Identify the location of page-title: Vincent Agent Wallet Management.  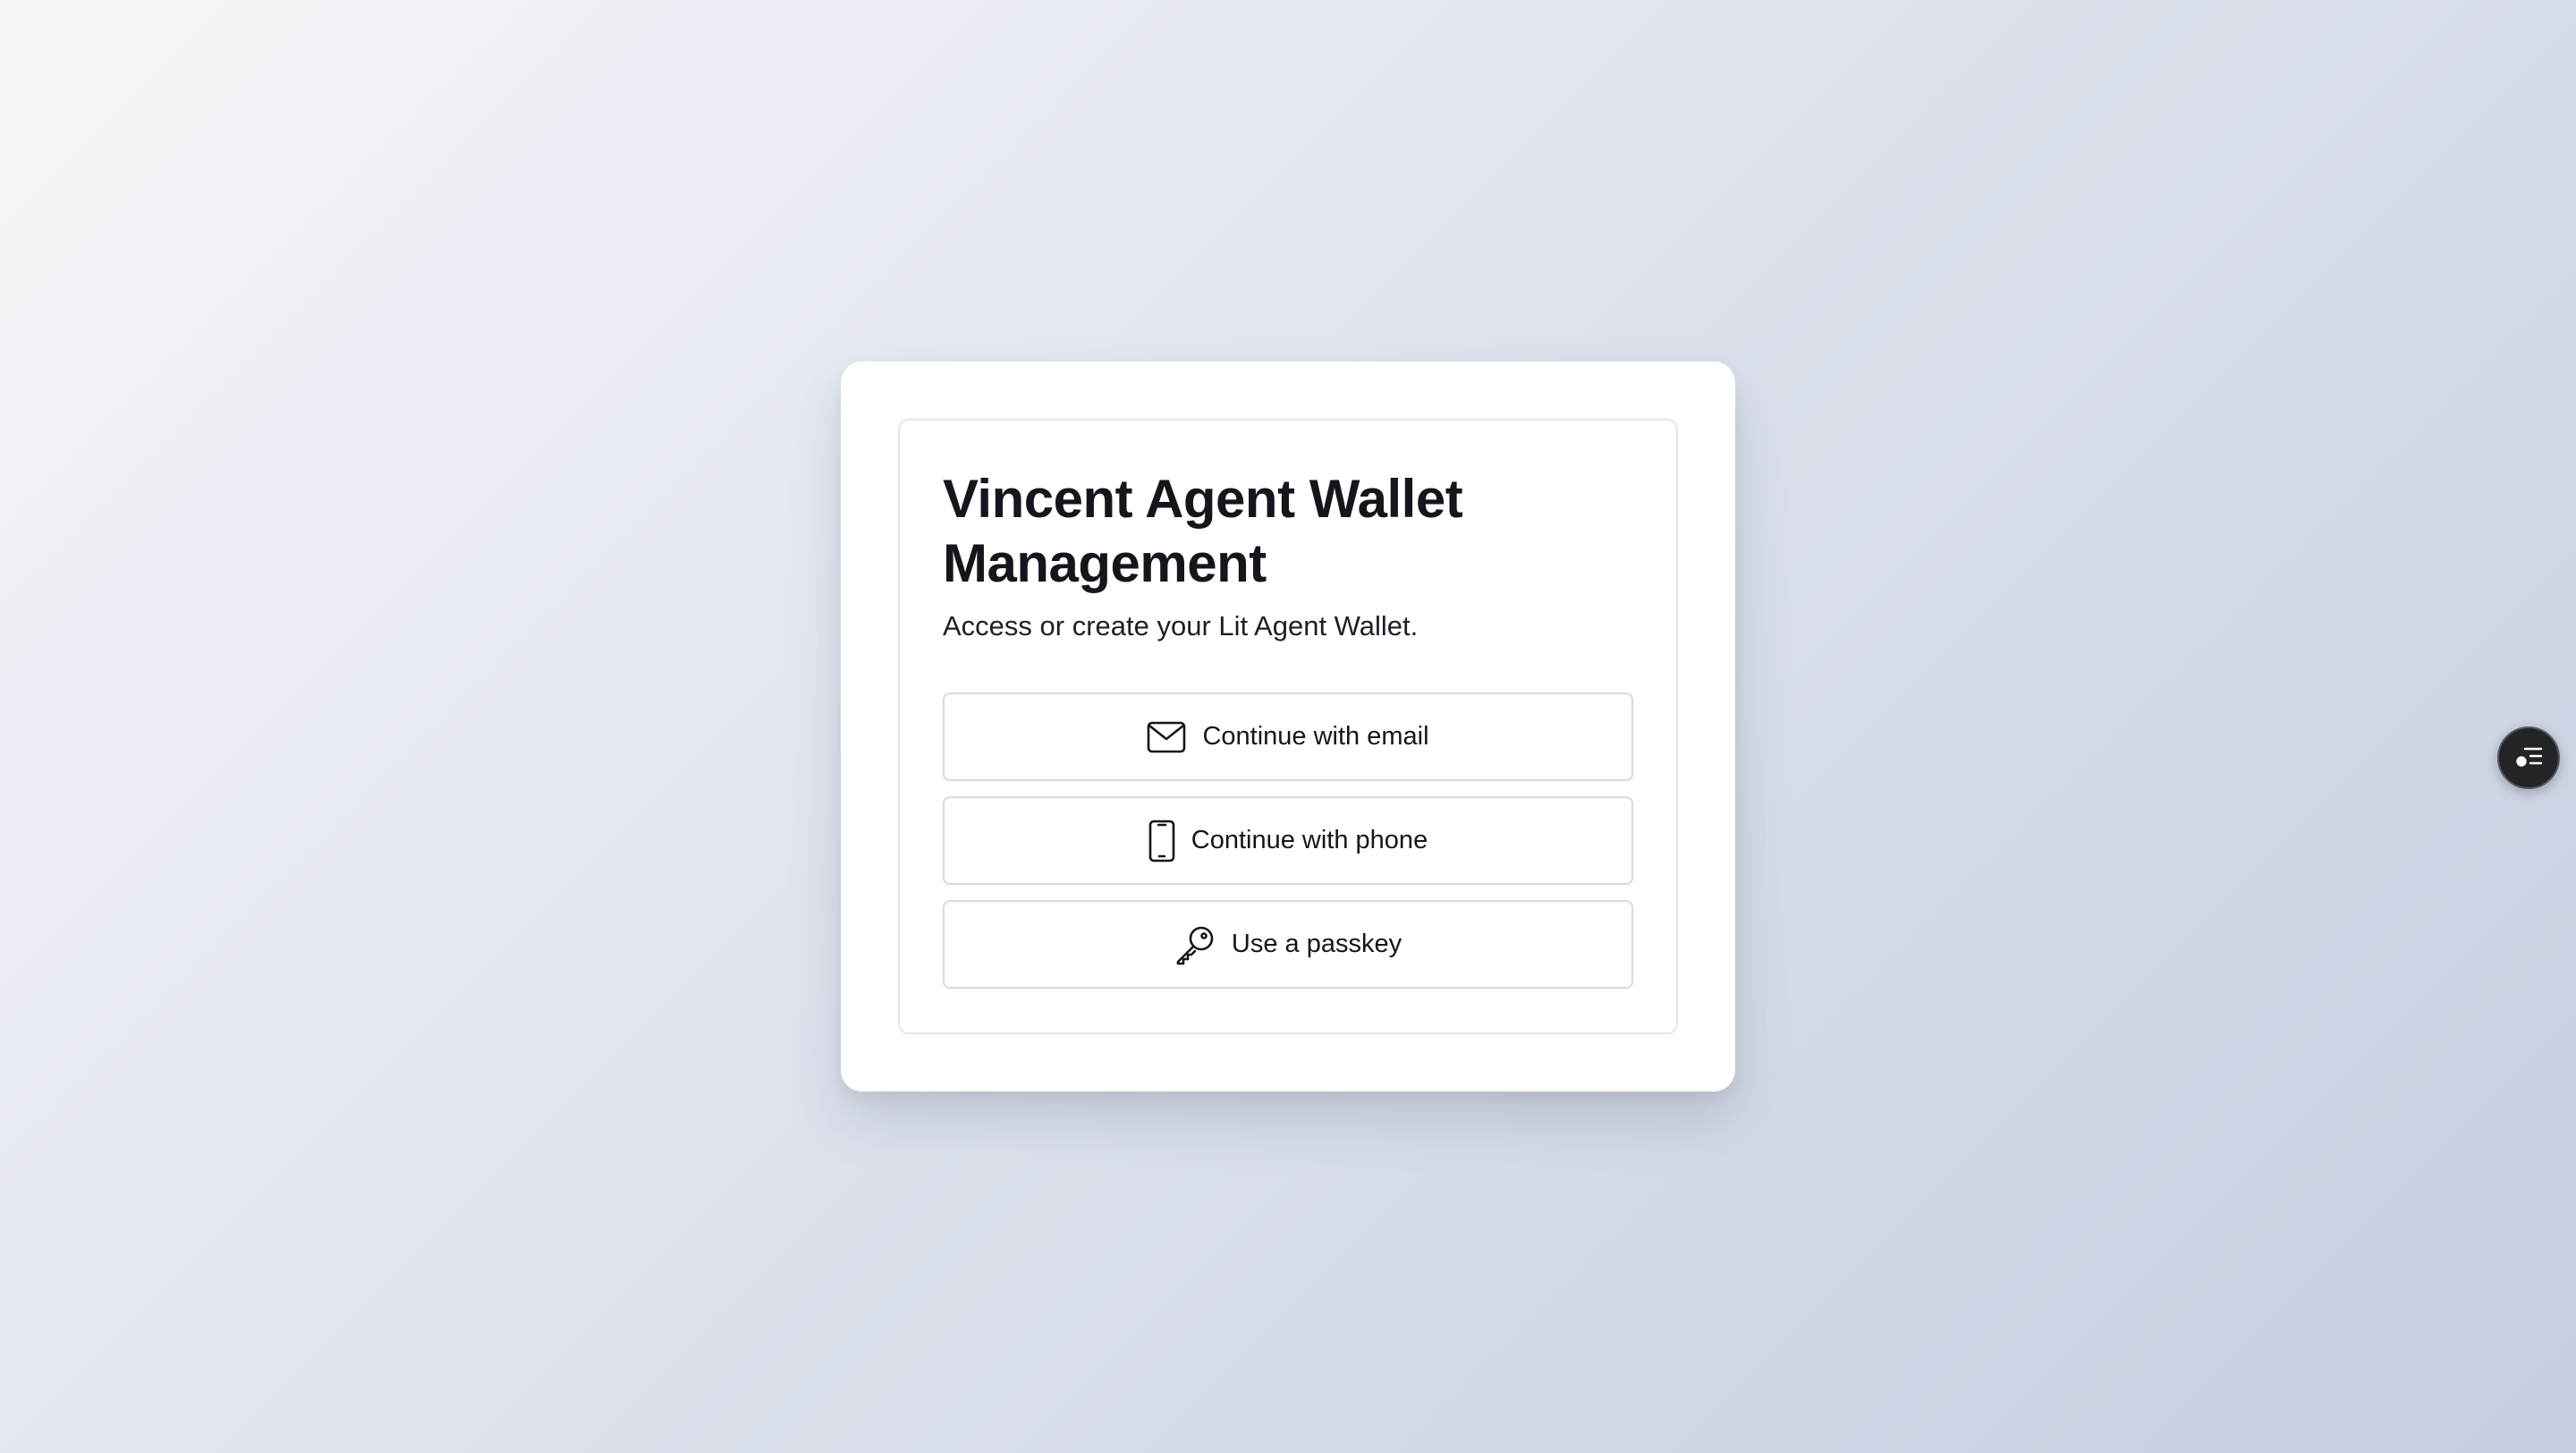
(1203, 531).